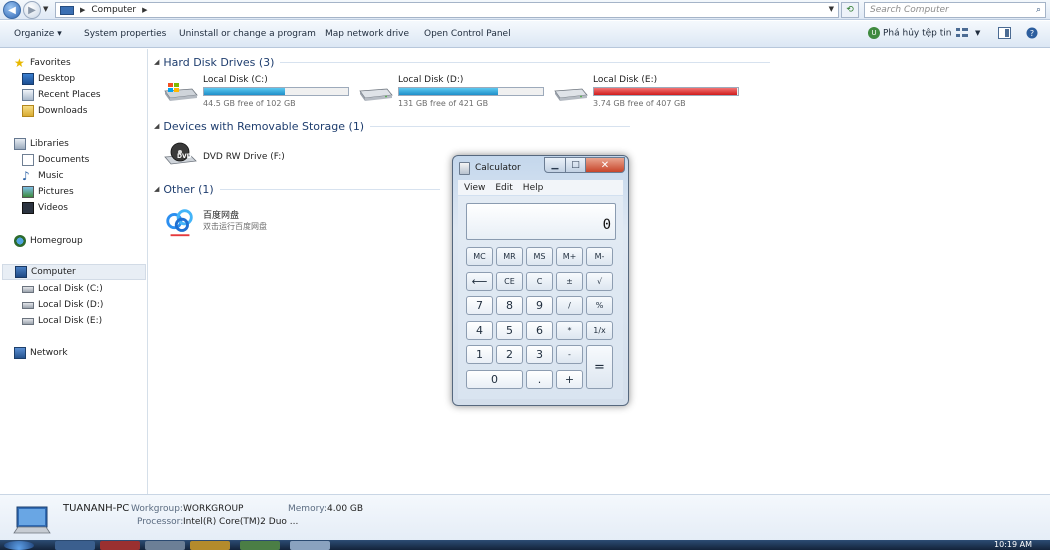 The width and height of the screenshot is (1050, 550). Describe the element at coordinates (599, 305) in the screenshot. I see `percent-button: %` at that location.